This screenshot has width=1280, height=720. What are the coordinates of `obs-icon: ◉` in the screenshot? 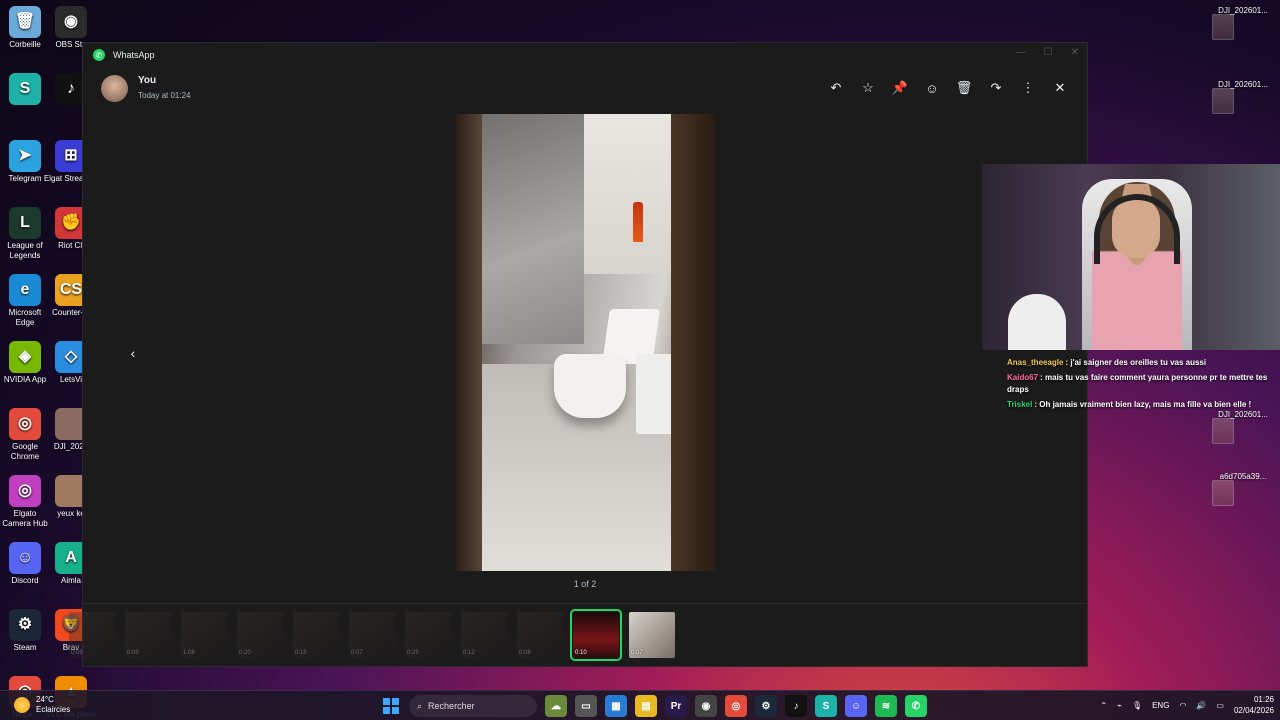 It's located at (71, 22).